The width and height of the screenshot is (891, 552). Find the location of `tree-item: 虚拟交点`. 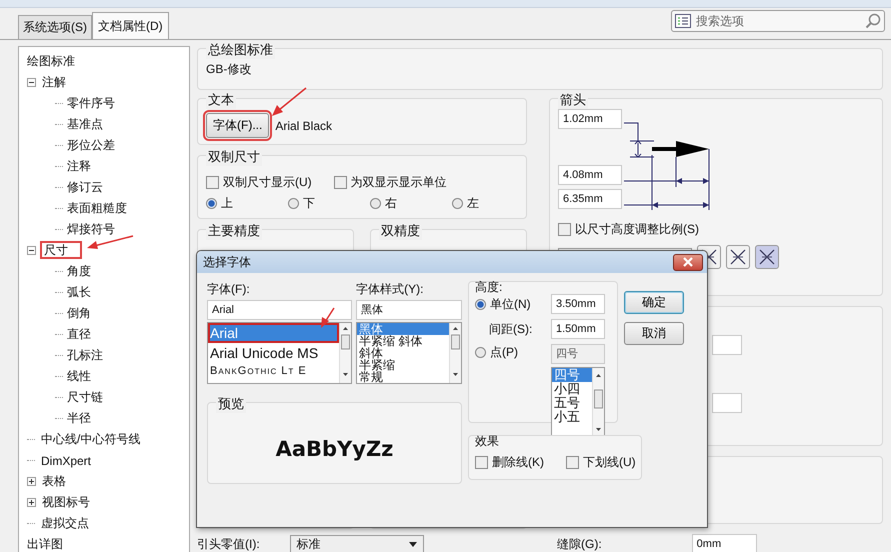

tree-item: 虚拟交点 is located at coordinates (65, 523).